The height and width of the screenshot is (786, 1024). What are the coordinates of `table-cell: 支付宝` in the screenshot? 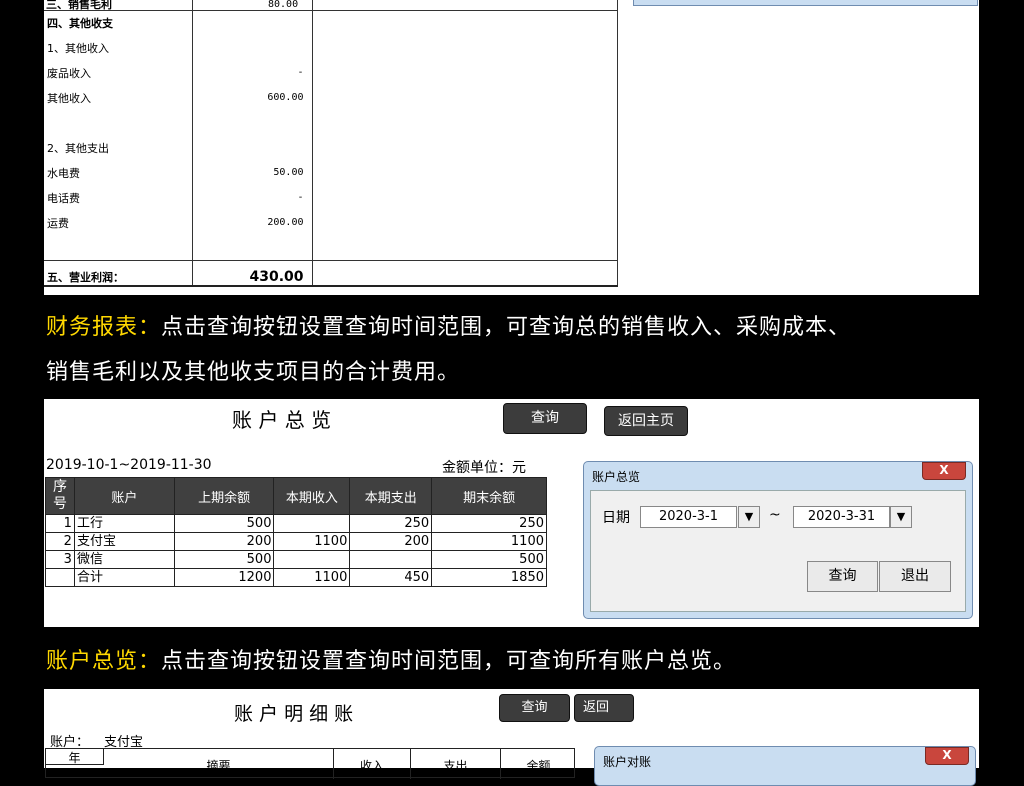 It's located at (124, 541).